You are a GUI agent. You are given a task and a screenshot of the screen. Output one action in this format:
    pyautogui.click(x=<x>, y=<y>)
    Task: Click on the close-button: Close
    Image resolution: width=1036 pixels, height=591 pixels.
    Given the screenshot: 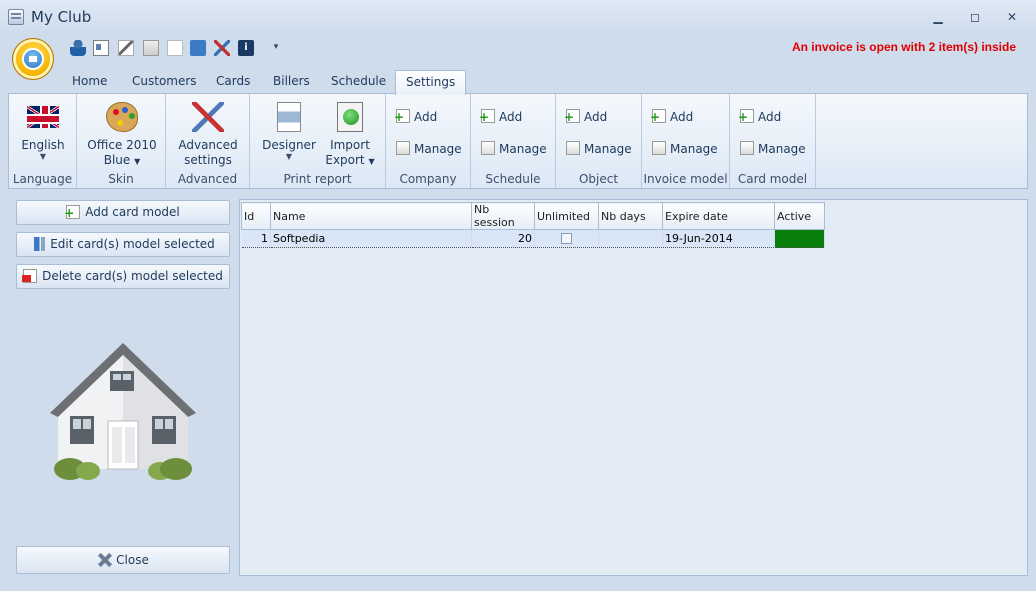 What is the action you would take?
    pyautogui.click(x=123, y=560)
    